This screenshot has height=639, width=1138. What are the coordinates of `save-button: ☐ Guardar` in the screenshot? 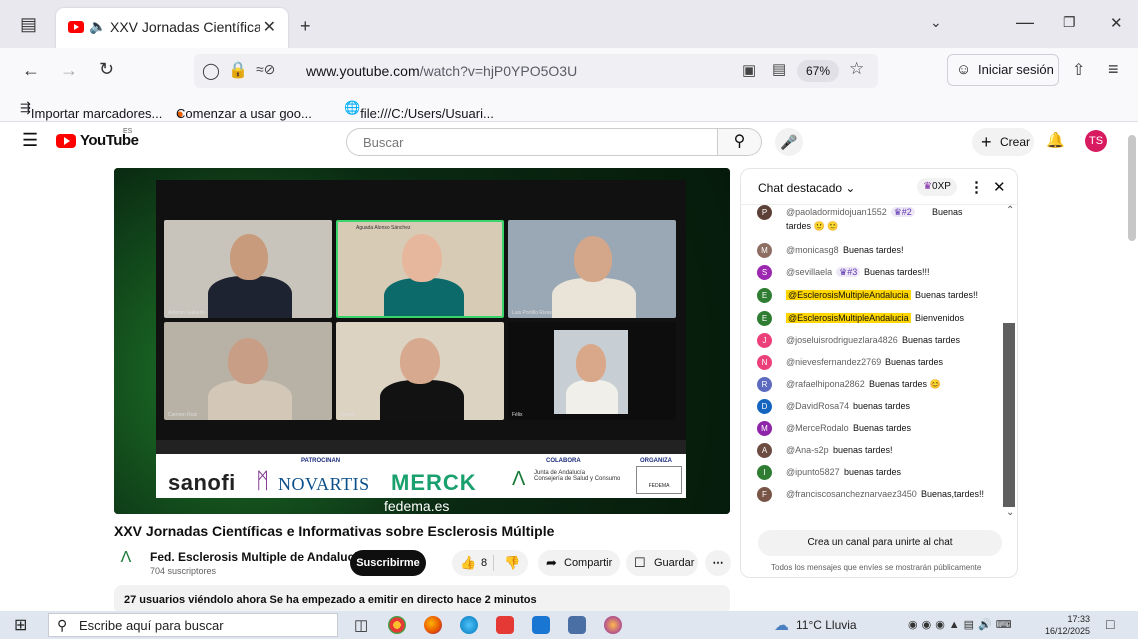 It's located at (662, 563).